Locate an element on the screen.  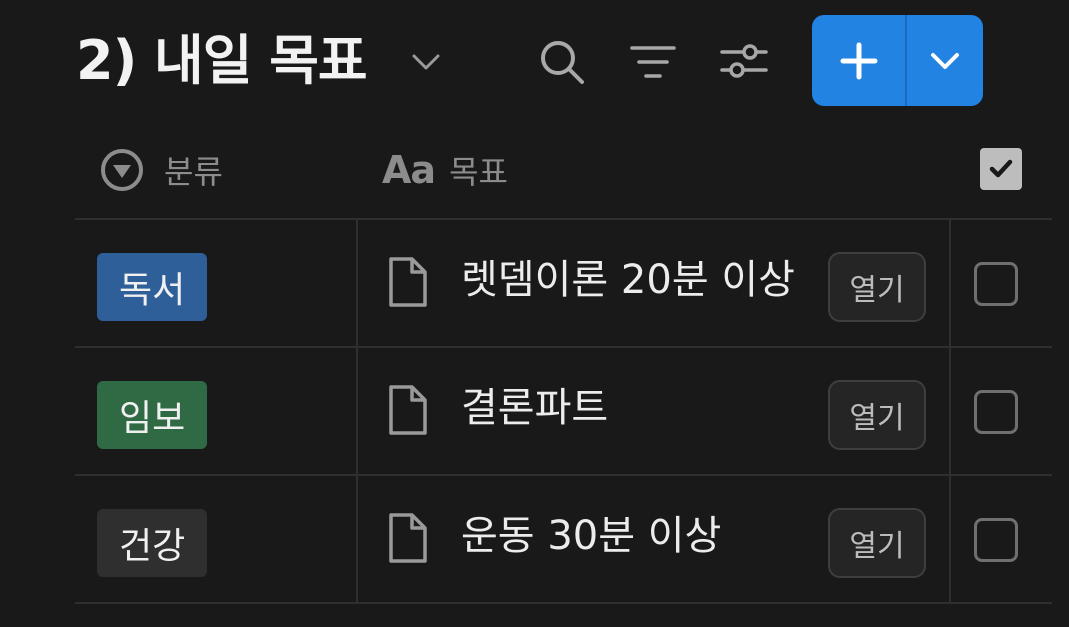
add-button is located at coordinates (858, 60).